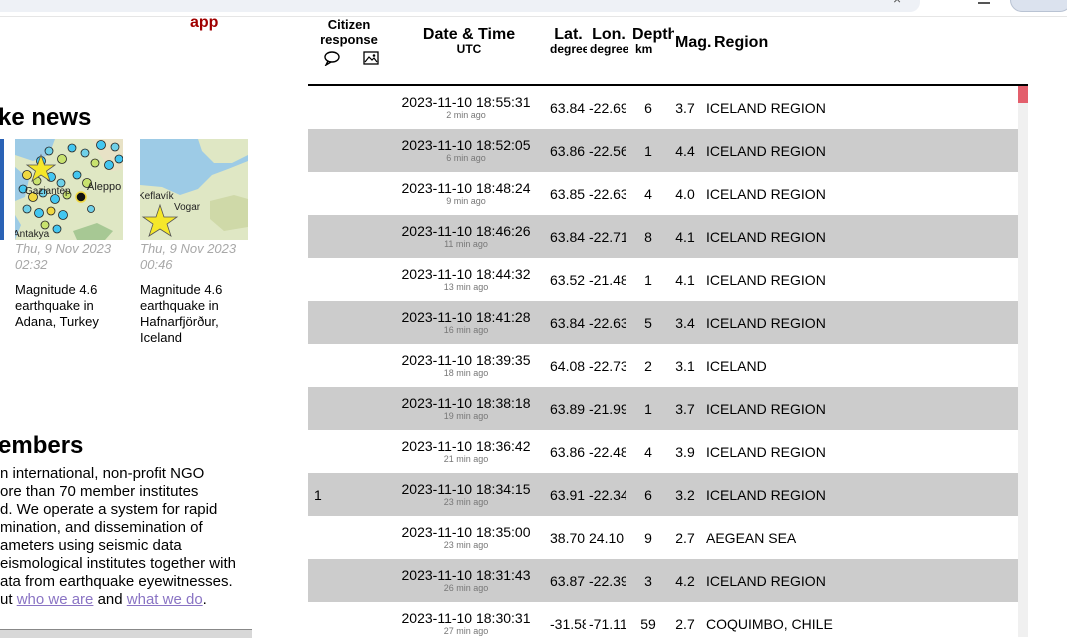 This screenshot has height=638, width=1067. Describe the element at coordinates (466, 451) in the screenshot. I see `event-time: 2023-11-10 18:36:42 21 min ago` at that location.